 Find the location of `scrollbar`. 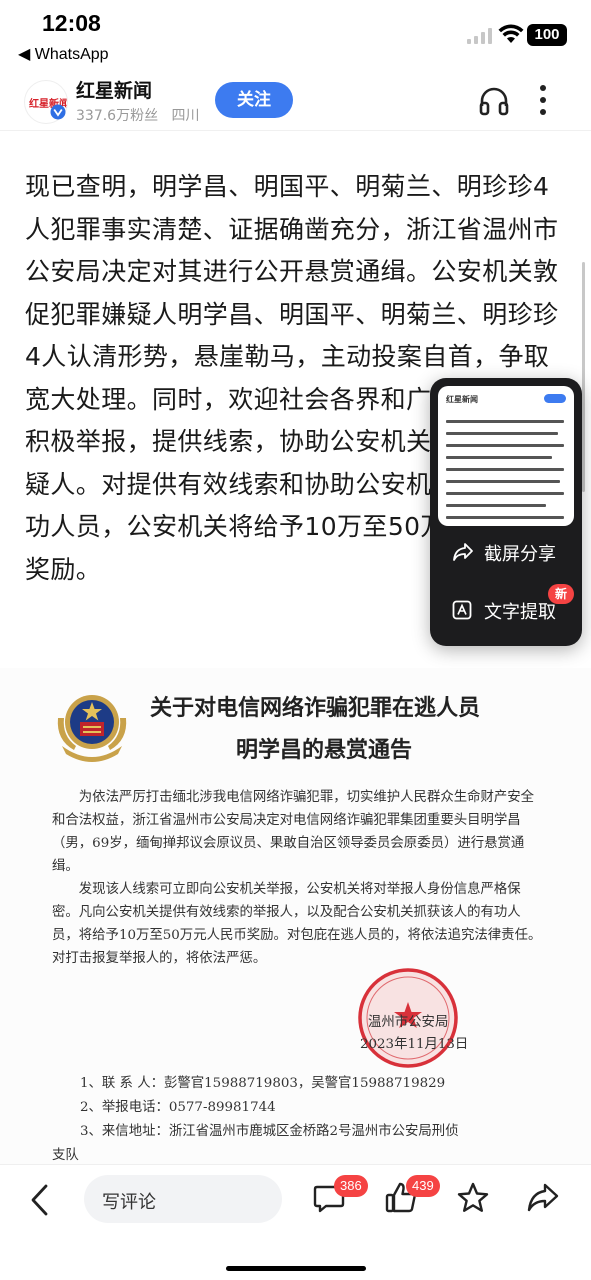

scrollbar is located at coordinates (583, 377).